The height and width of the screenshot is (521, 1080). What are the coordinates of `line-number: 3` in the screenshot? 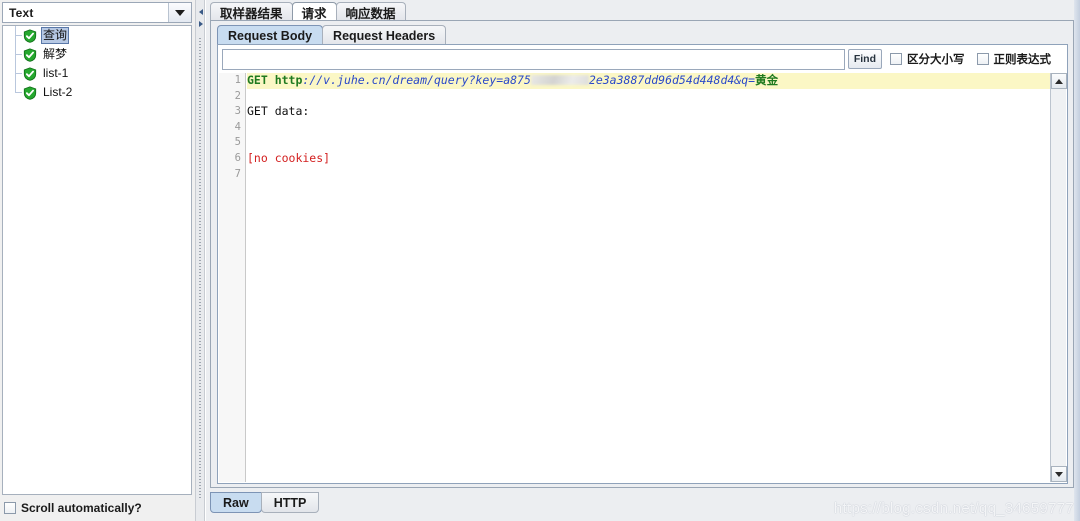 It's located at (237, 111).